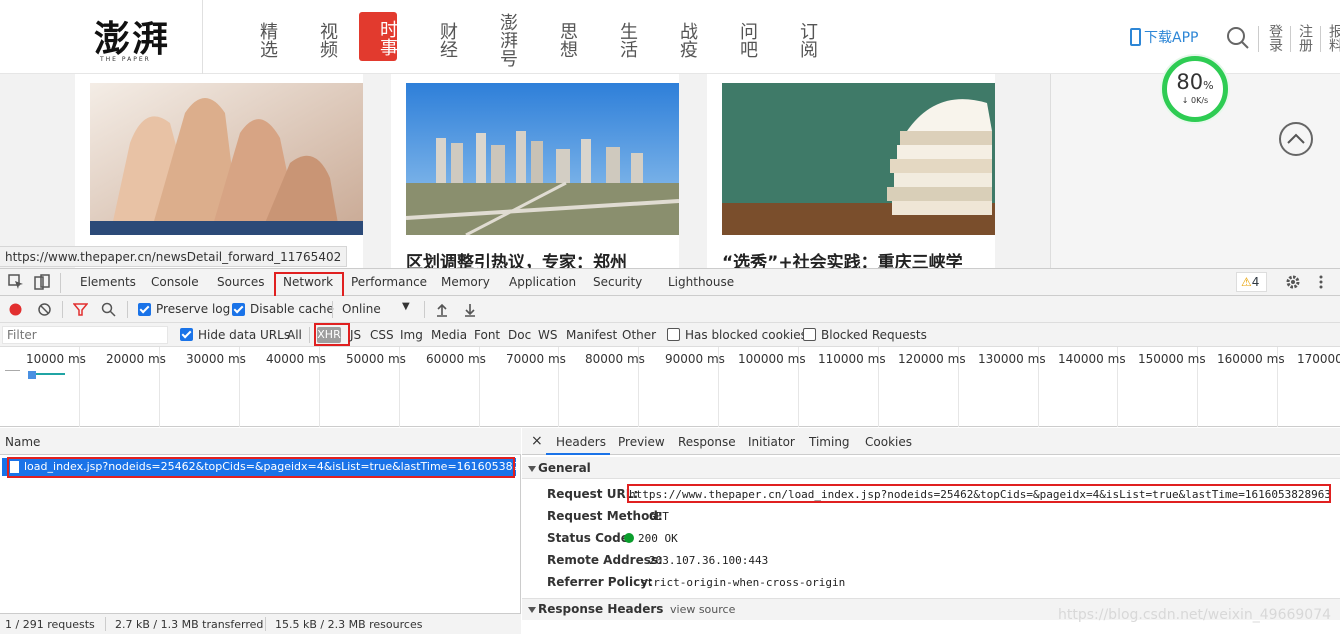 The image size is (1340, 634). Describe the element at coordinates (260, 441) in the screenshot. I see `name-column-header: Name` at that location.